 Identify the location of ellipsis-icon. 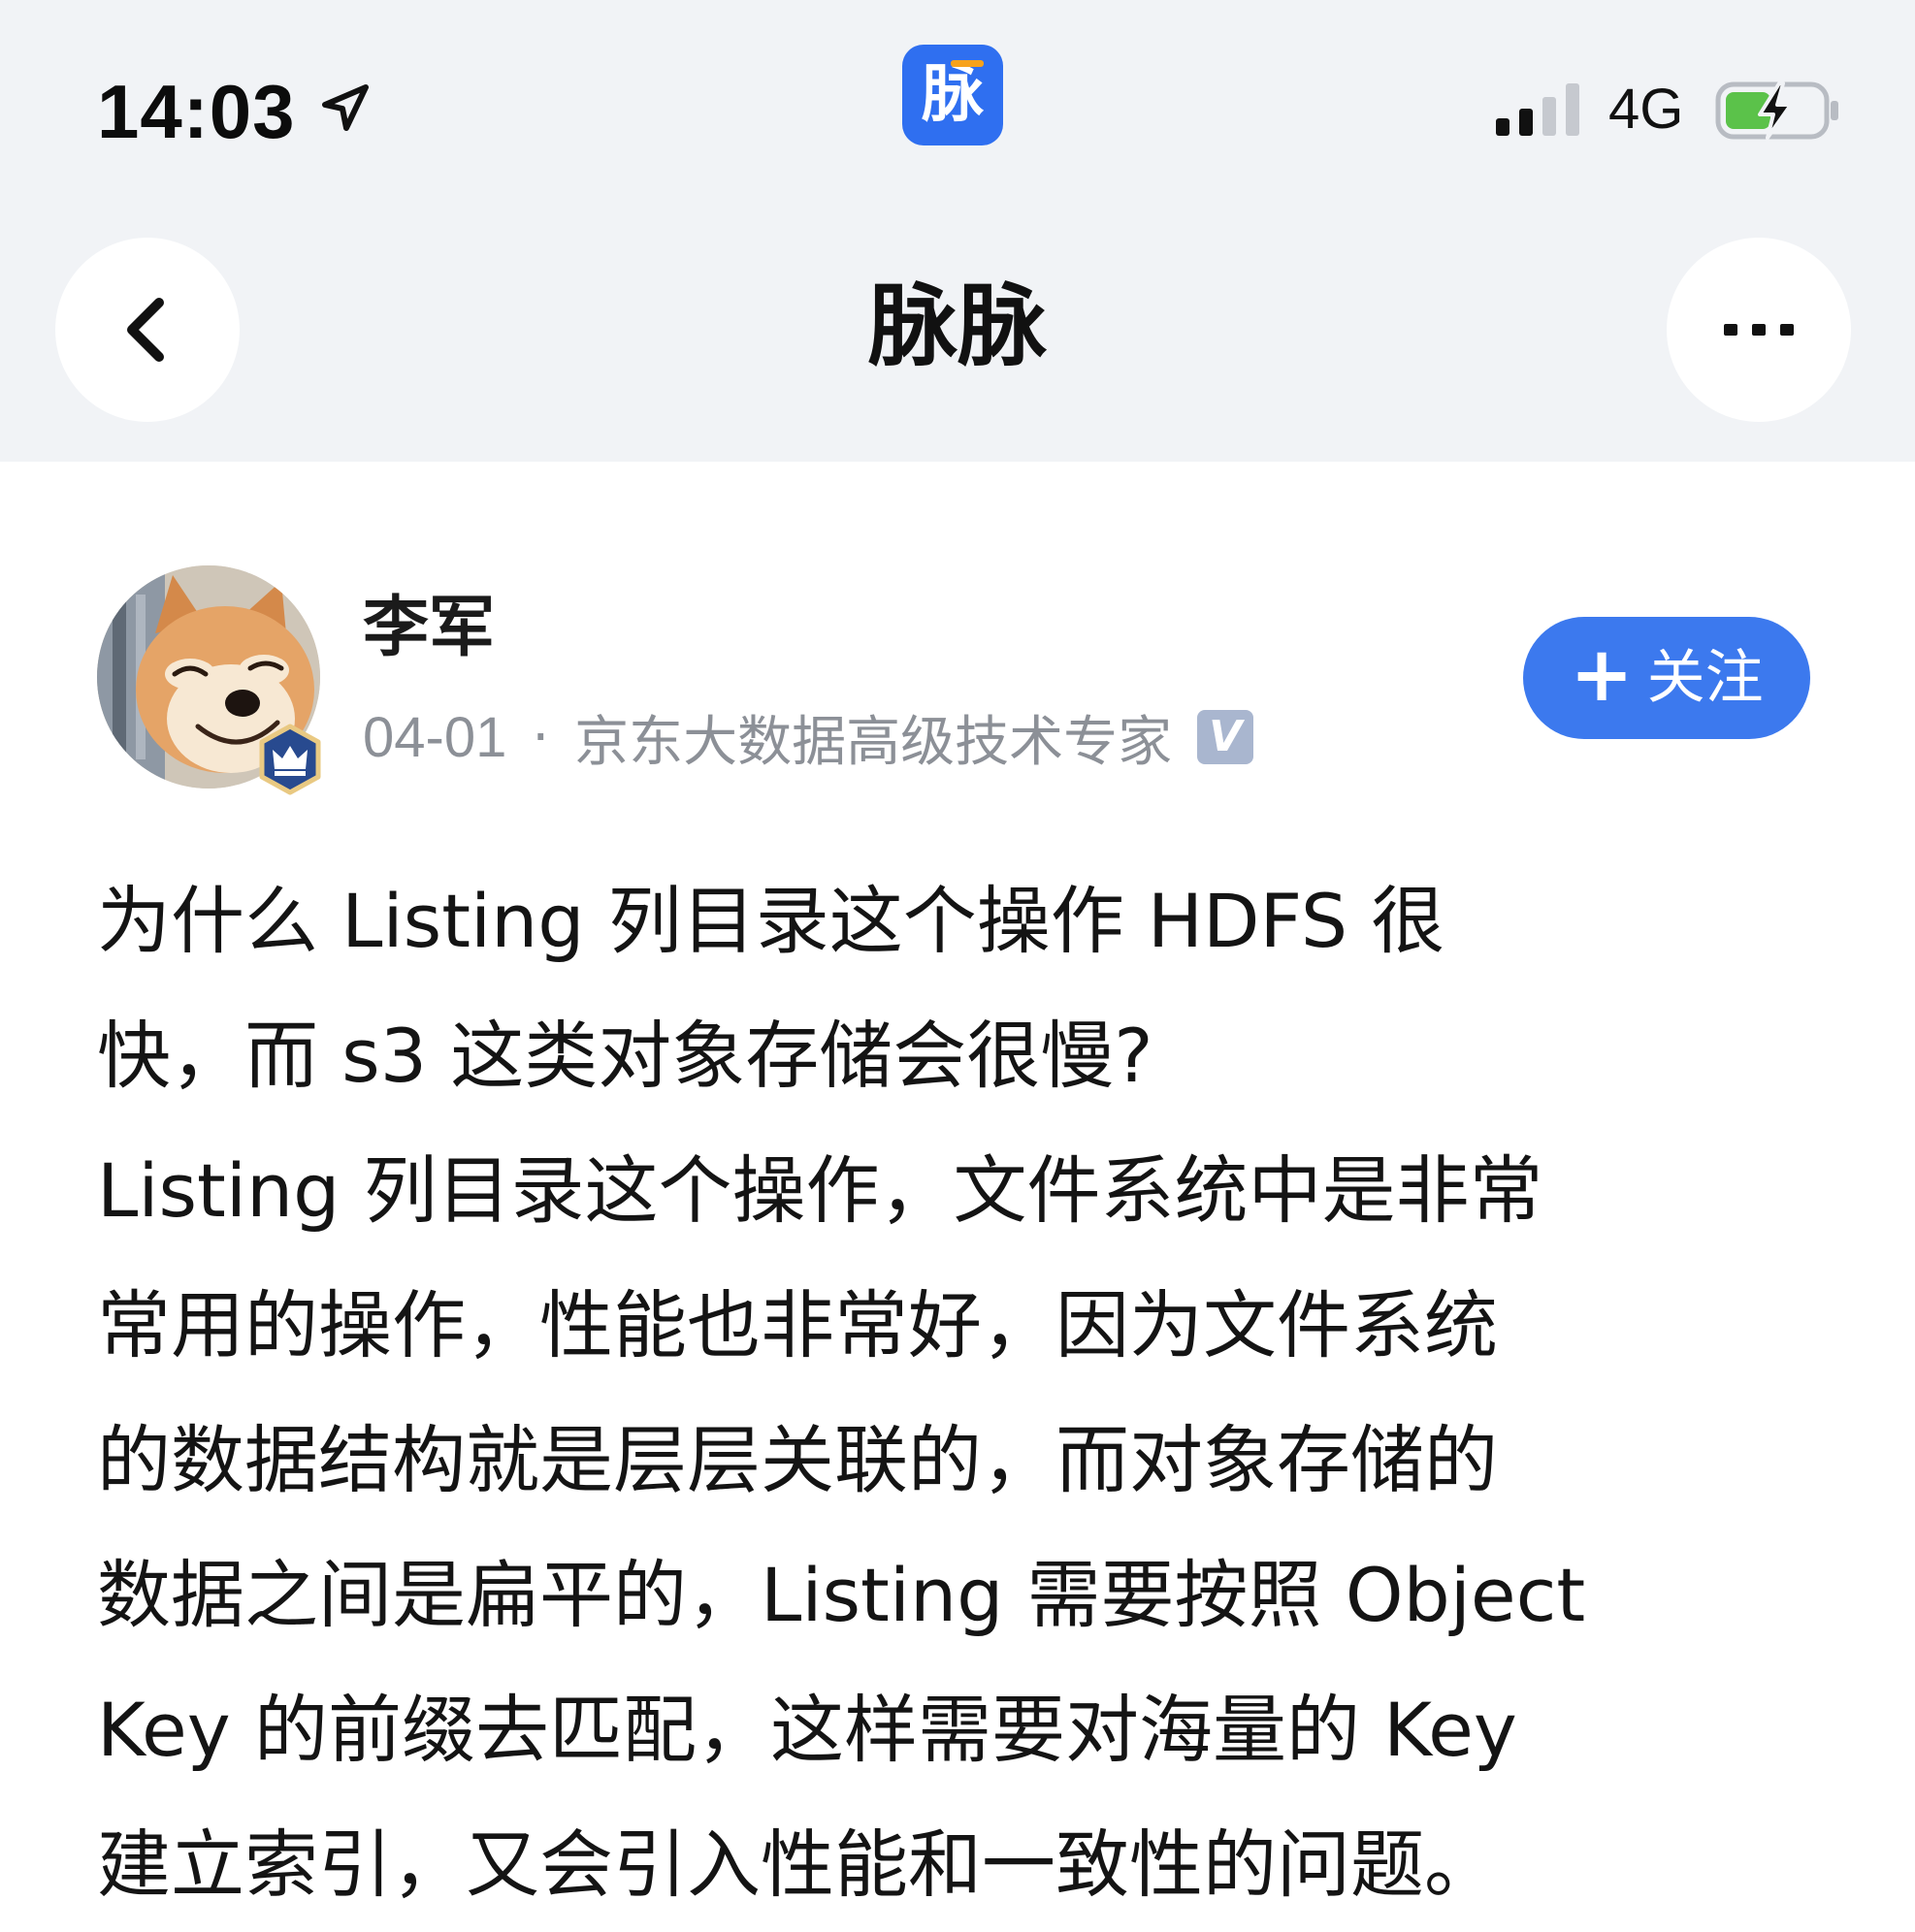
(1759, 330).